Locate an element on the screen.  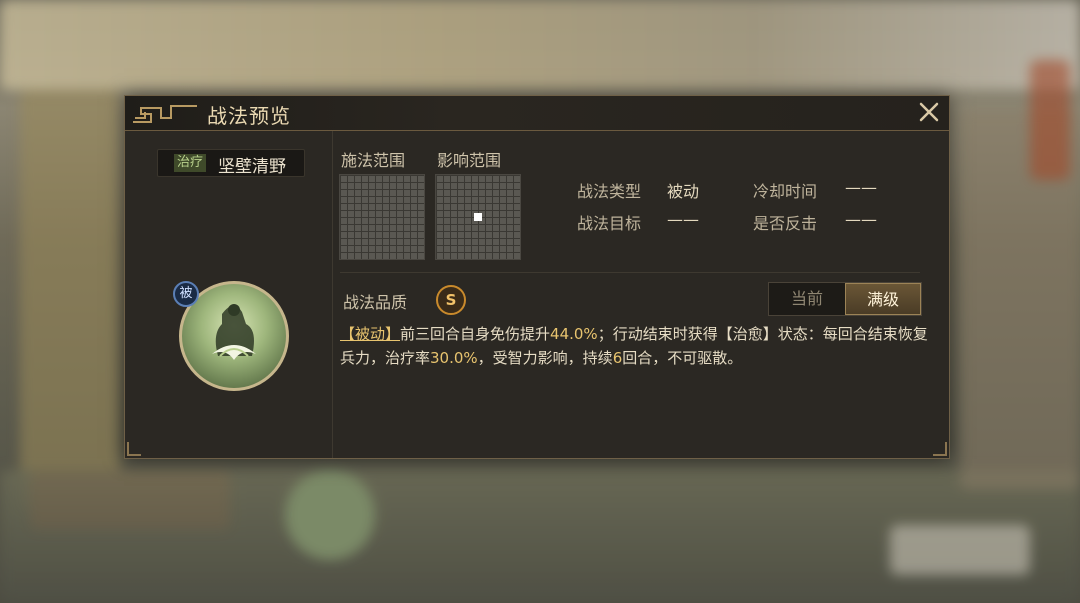
cooldown-value: —— is located at coordinates (861, 187).